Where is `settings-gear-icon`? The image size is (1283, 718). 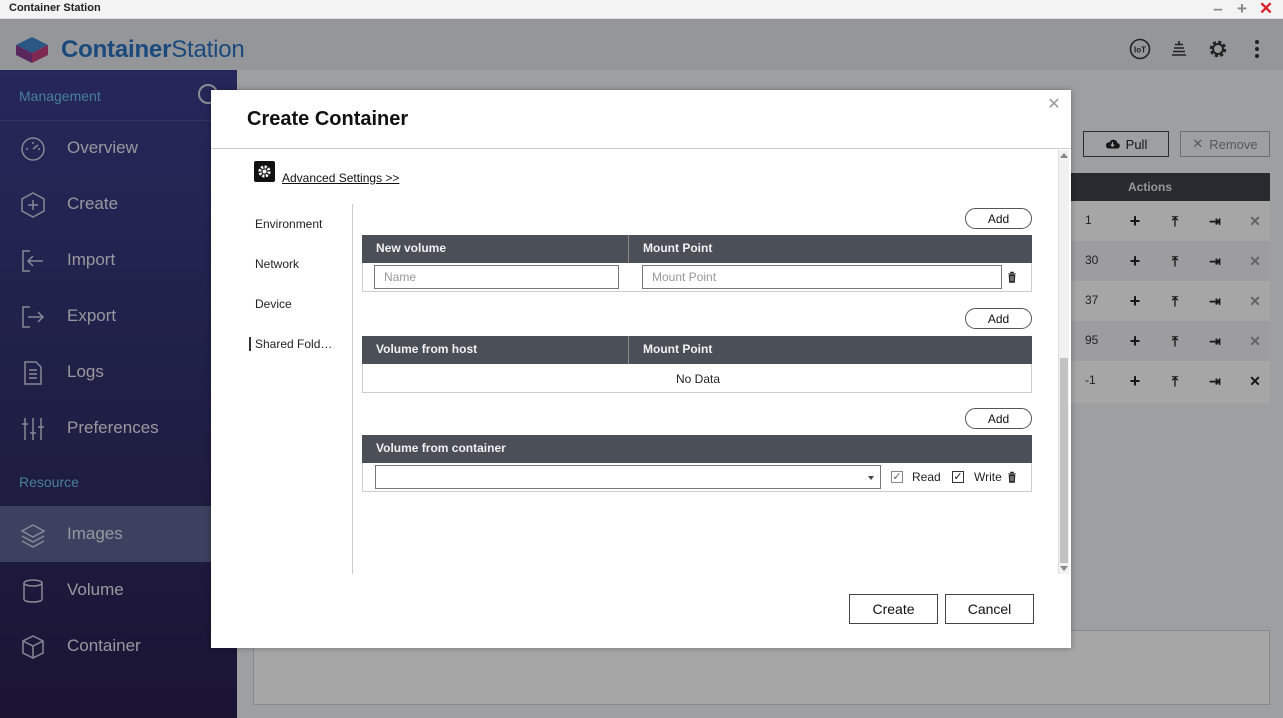
settings-gear-icon is located at coordinates (264, 171).